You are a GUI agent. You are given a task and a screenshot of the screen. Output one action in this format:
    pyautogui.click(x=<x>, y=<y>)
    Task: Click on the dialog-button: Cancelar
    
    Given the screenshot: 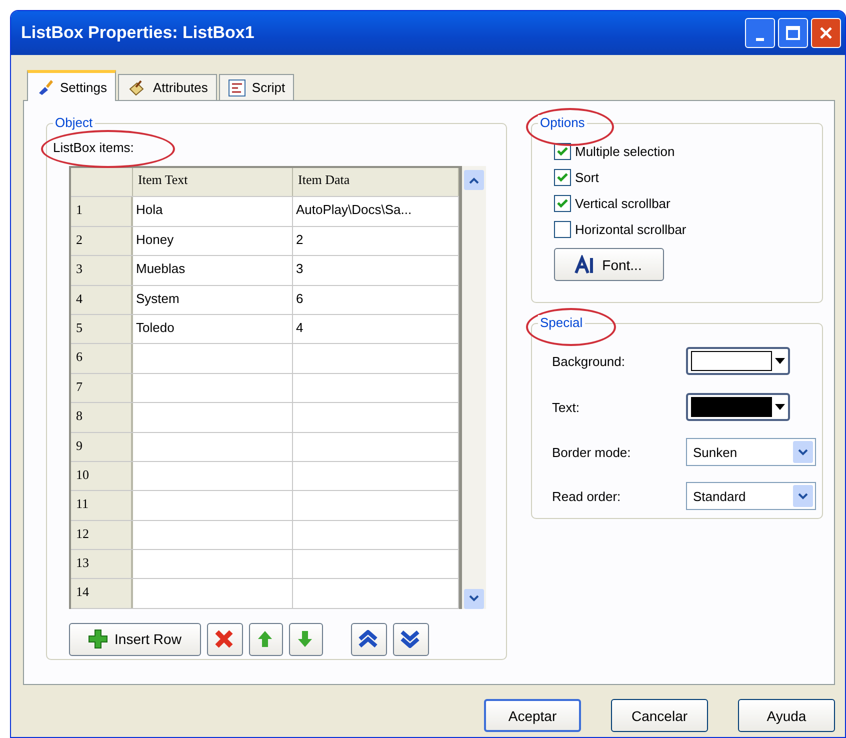 What is the action you would take?
    pyautogui.click(x=659, y=715)
    